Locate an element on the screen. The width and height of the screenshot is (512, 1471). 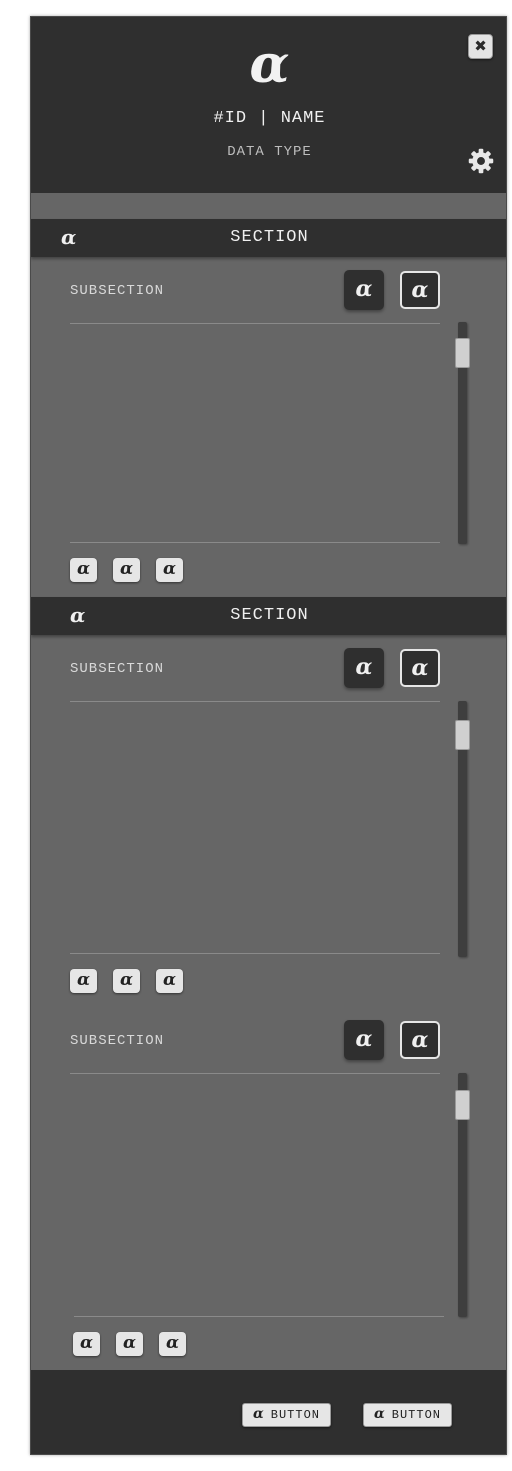
data-type-label: DATA TYPE is located at coordinates (269, 152).